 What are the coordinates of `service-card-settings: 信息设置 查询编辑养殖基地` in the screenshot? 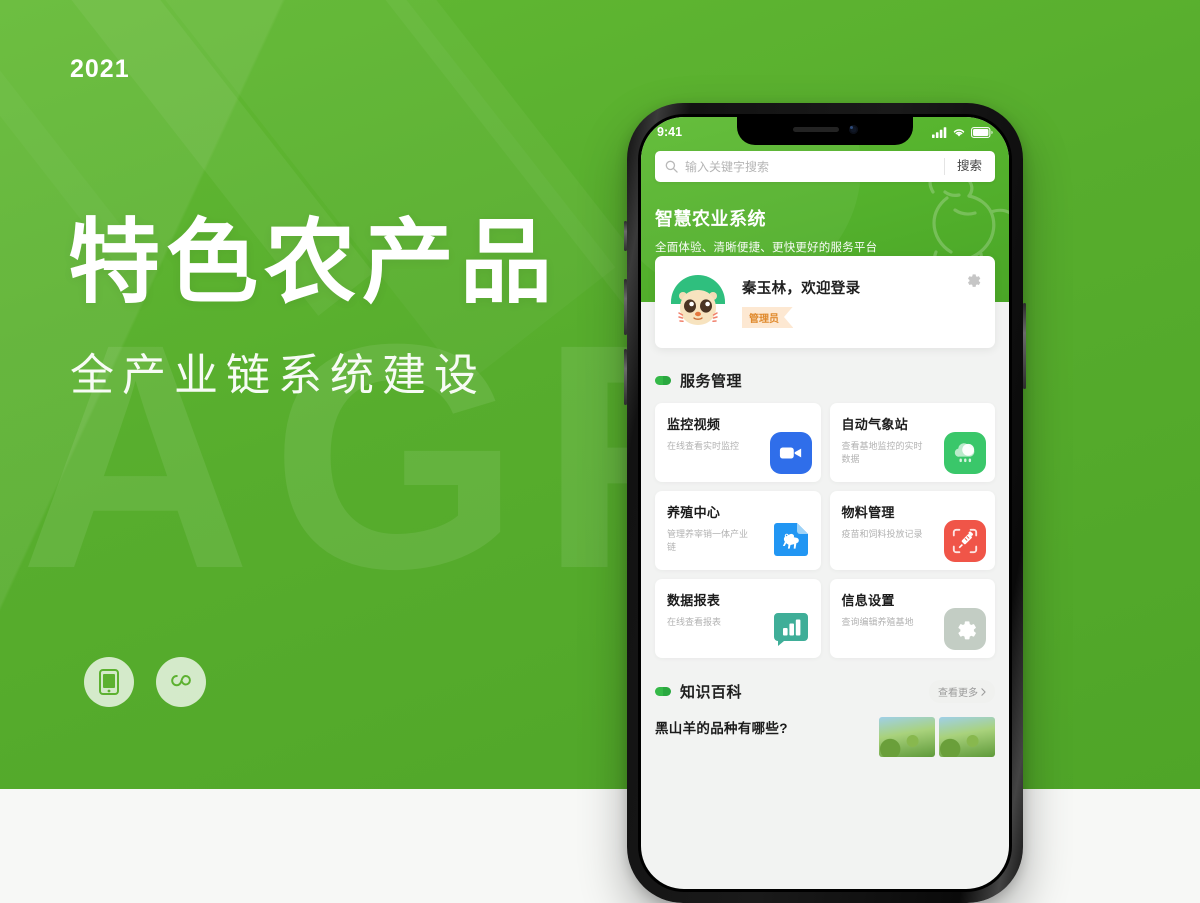 It's located at (912, 618).